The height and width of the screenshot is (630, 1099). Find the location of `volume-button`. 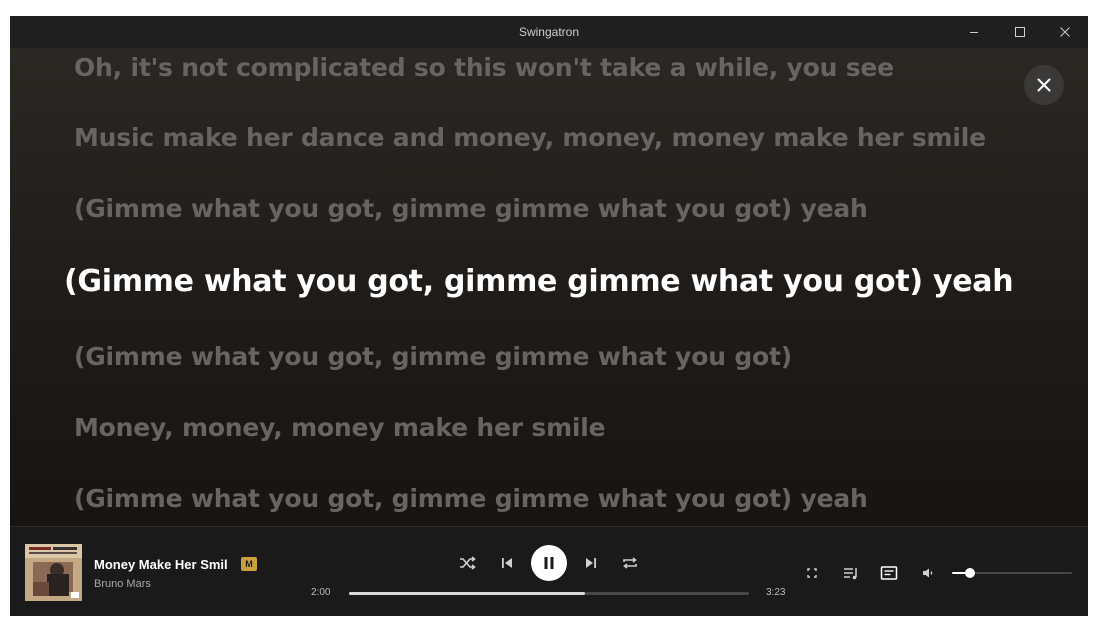

volume-button is located at coordinates (928, 573).